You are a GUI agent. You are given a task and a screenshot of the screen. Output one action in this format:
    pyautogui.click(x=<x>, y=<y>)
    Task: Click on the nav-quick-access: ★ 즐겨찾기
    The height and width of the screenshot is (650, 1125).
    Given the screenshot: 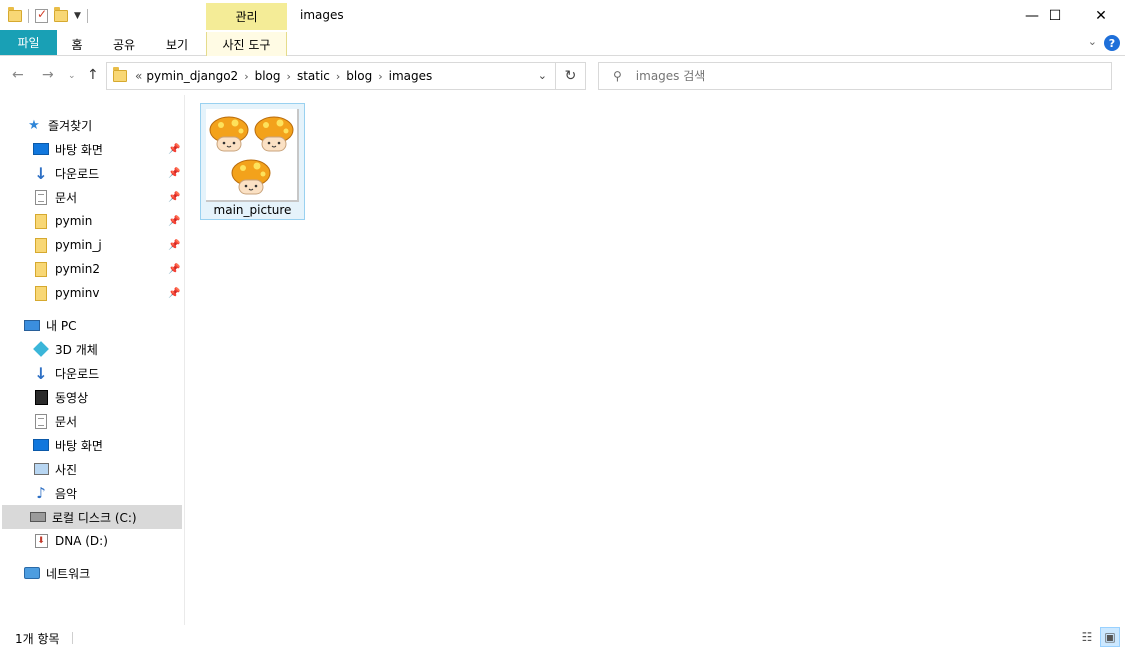 What is the action you would take?
    pyautogui.click(x=59, y=125)
    